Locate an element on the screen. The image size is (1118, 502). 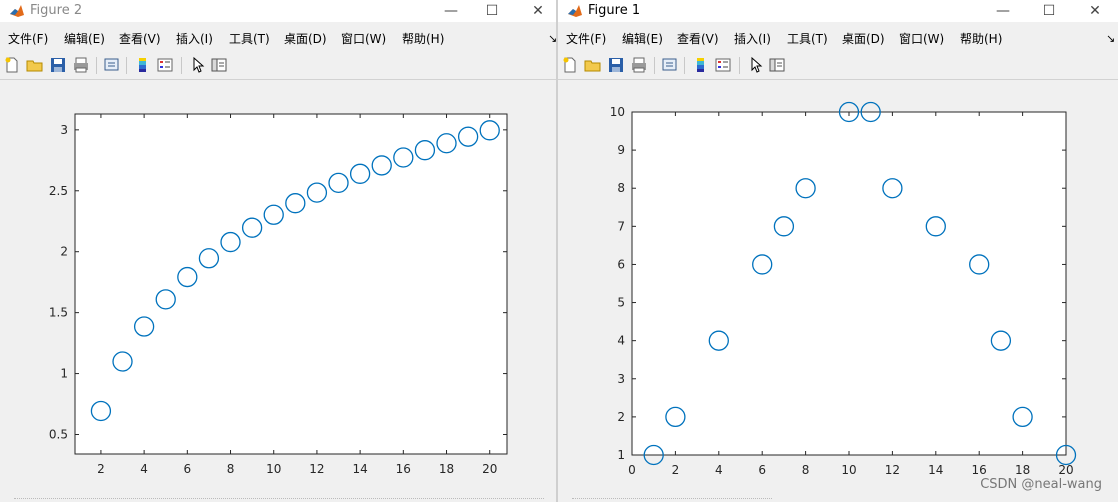
y-tick-label: 7 is located at coordinates (621, 226).